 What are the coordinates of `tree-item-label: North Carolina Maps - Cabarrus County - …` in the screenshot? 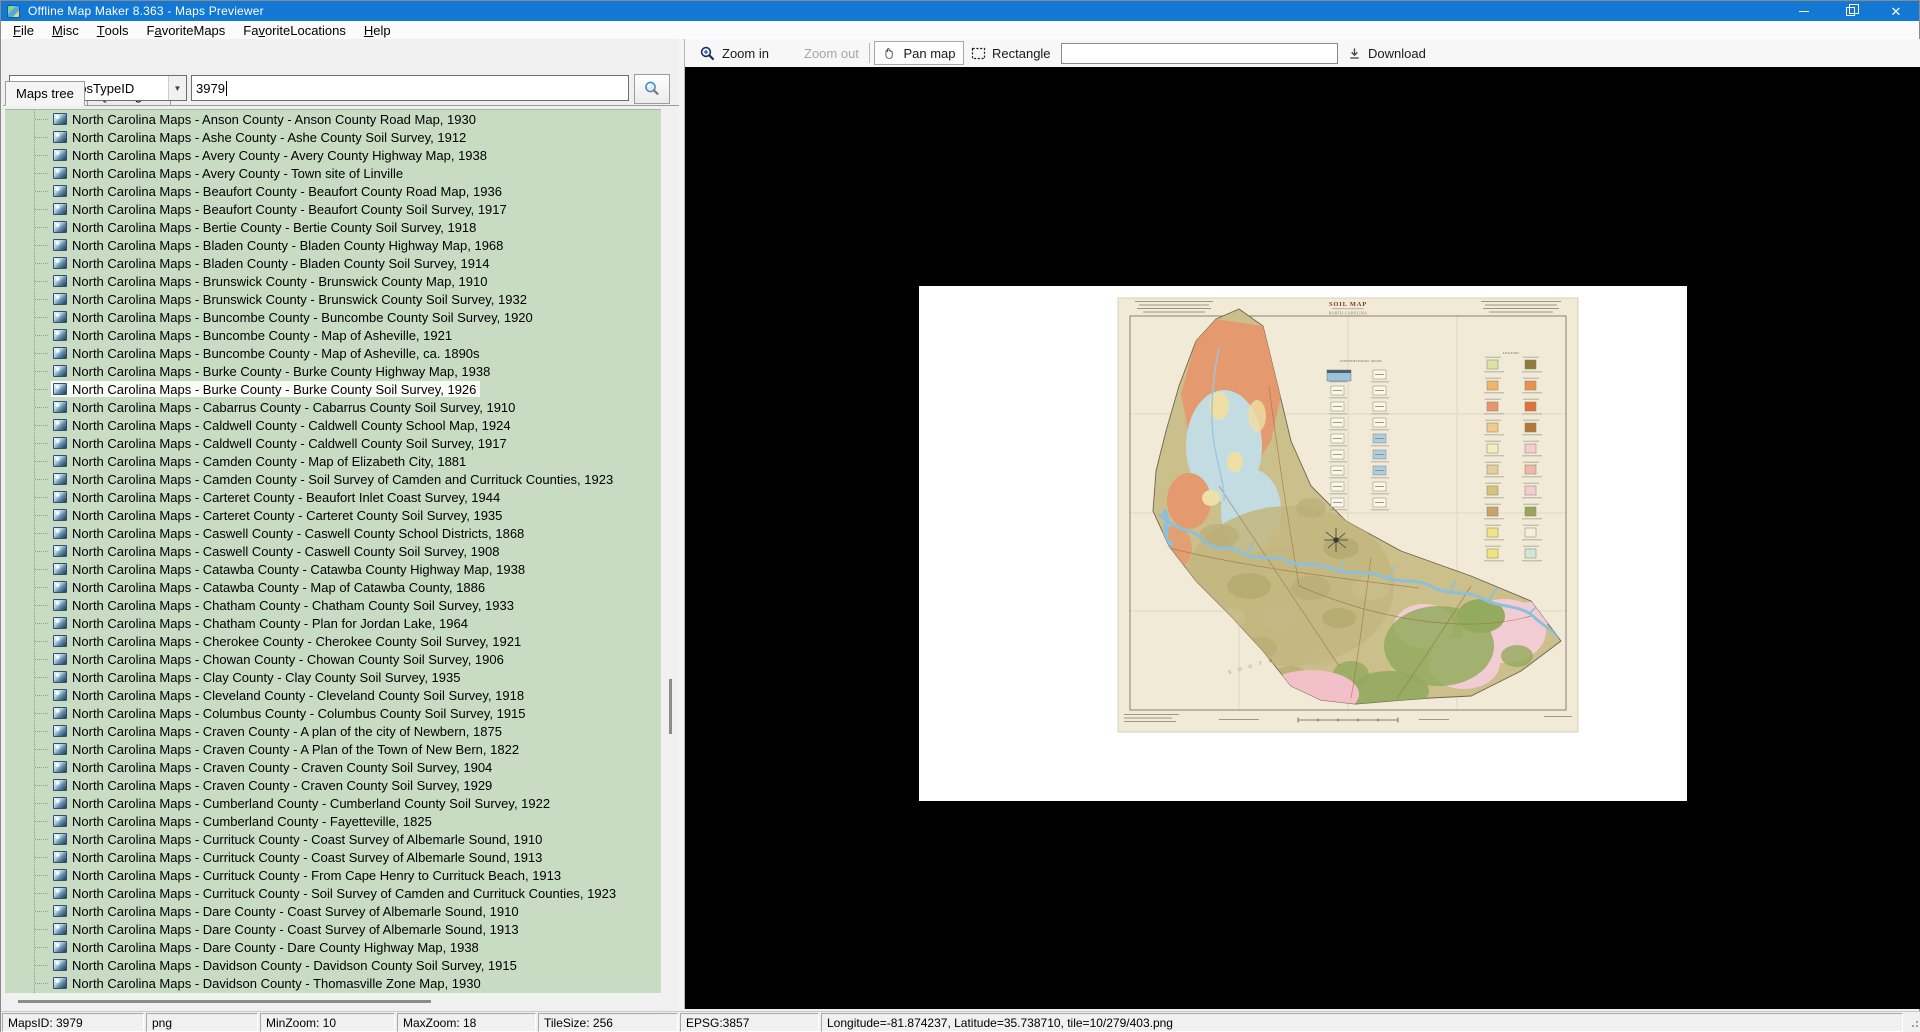 It's located at (294, 407).